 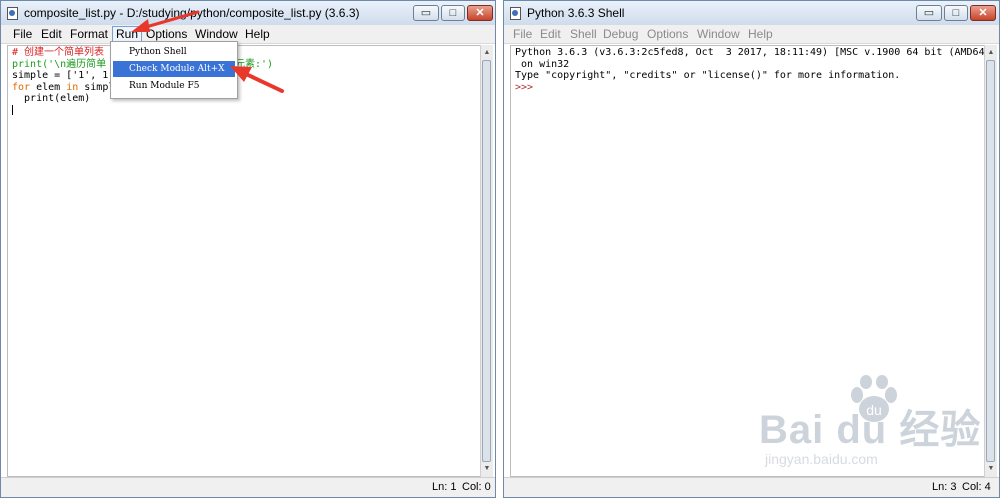 What do you see at coordinates (51, 98) in the screenshot?
I see `code-print-elem: print(elem)` at bounding box center [51, 98].